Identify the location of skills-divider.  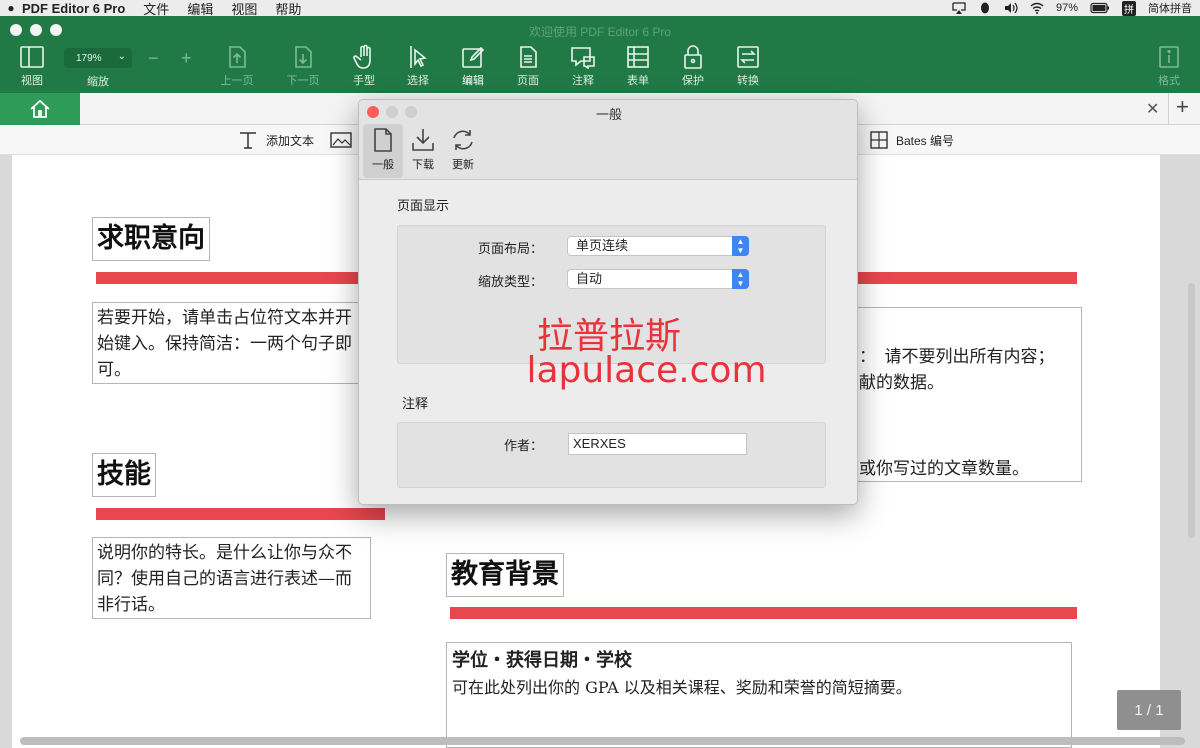
(240, 514).